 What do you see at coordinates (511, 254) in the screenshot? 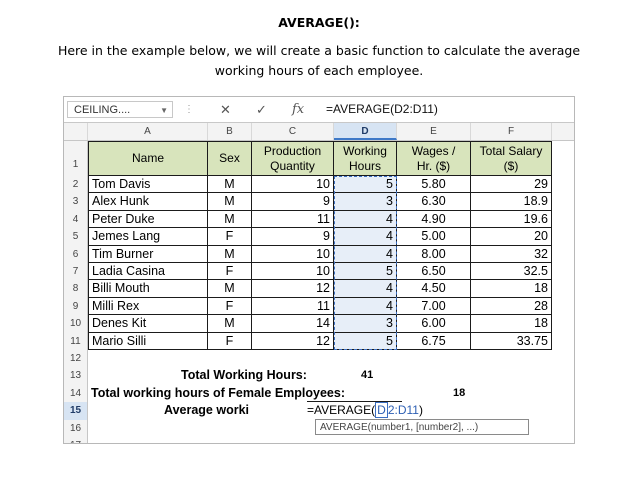
I see `cell-salary: 32` at bounding box center [511, 254].